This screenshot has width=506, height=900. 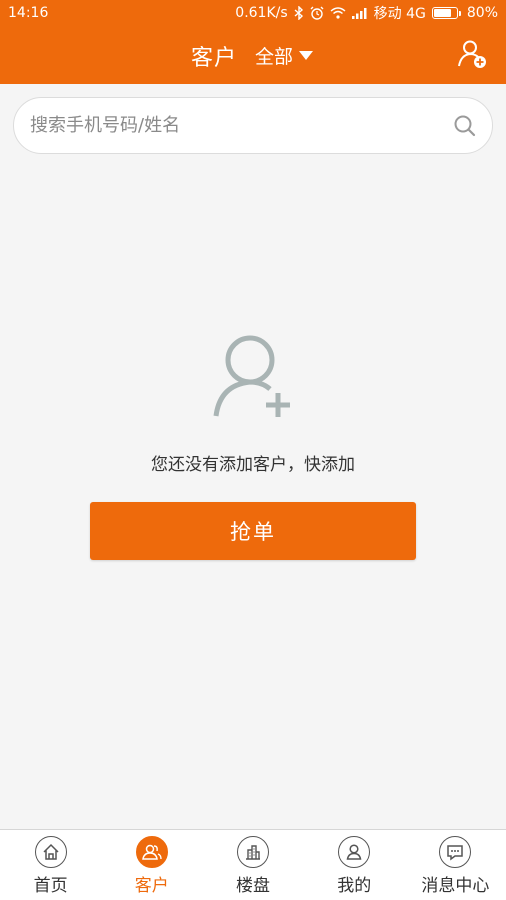 What do you see at coordinates (455, 886) in the screenshot?
I see `tab-label: 消息中心` at bounding box center [455, 886].